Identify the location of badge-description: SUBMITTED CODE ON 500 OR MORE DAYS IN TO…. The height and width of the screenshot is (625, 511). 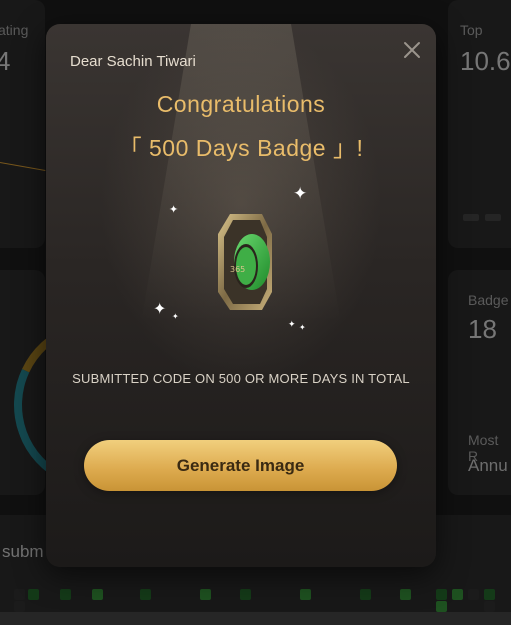
(241, 378).